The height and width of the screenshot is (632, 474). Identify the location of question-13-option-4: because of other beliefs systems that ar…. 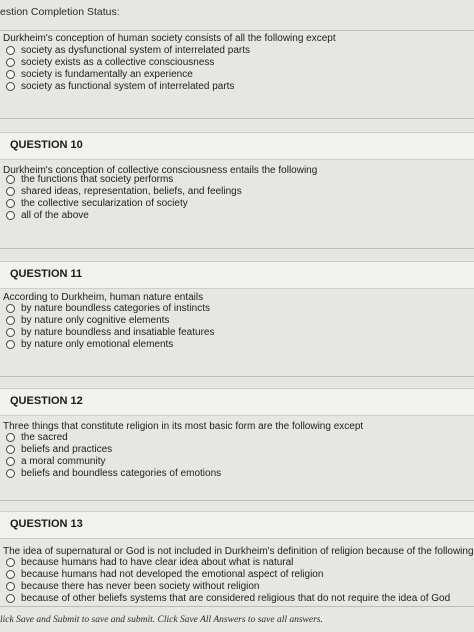
(228, 598).